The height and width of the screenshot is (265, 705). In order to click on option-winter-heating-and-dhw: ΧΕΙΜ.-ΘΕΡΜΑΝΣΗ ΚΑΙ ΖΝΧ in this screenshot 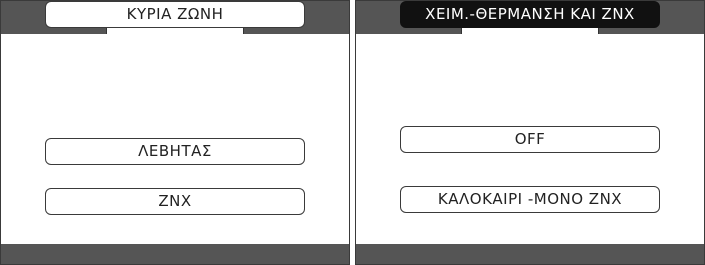, I will do `click(530, 14)`.